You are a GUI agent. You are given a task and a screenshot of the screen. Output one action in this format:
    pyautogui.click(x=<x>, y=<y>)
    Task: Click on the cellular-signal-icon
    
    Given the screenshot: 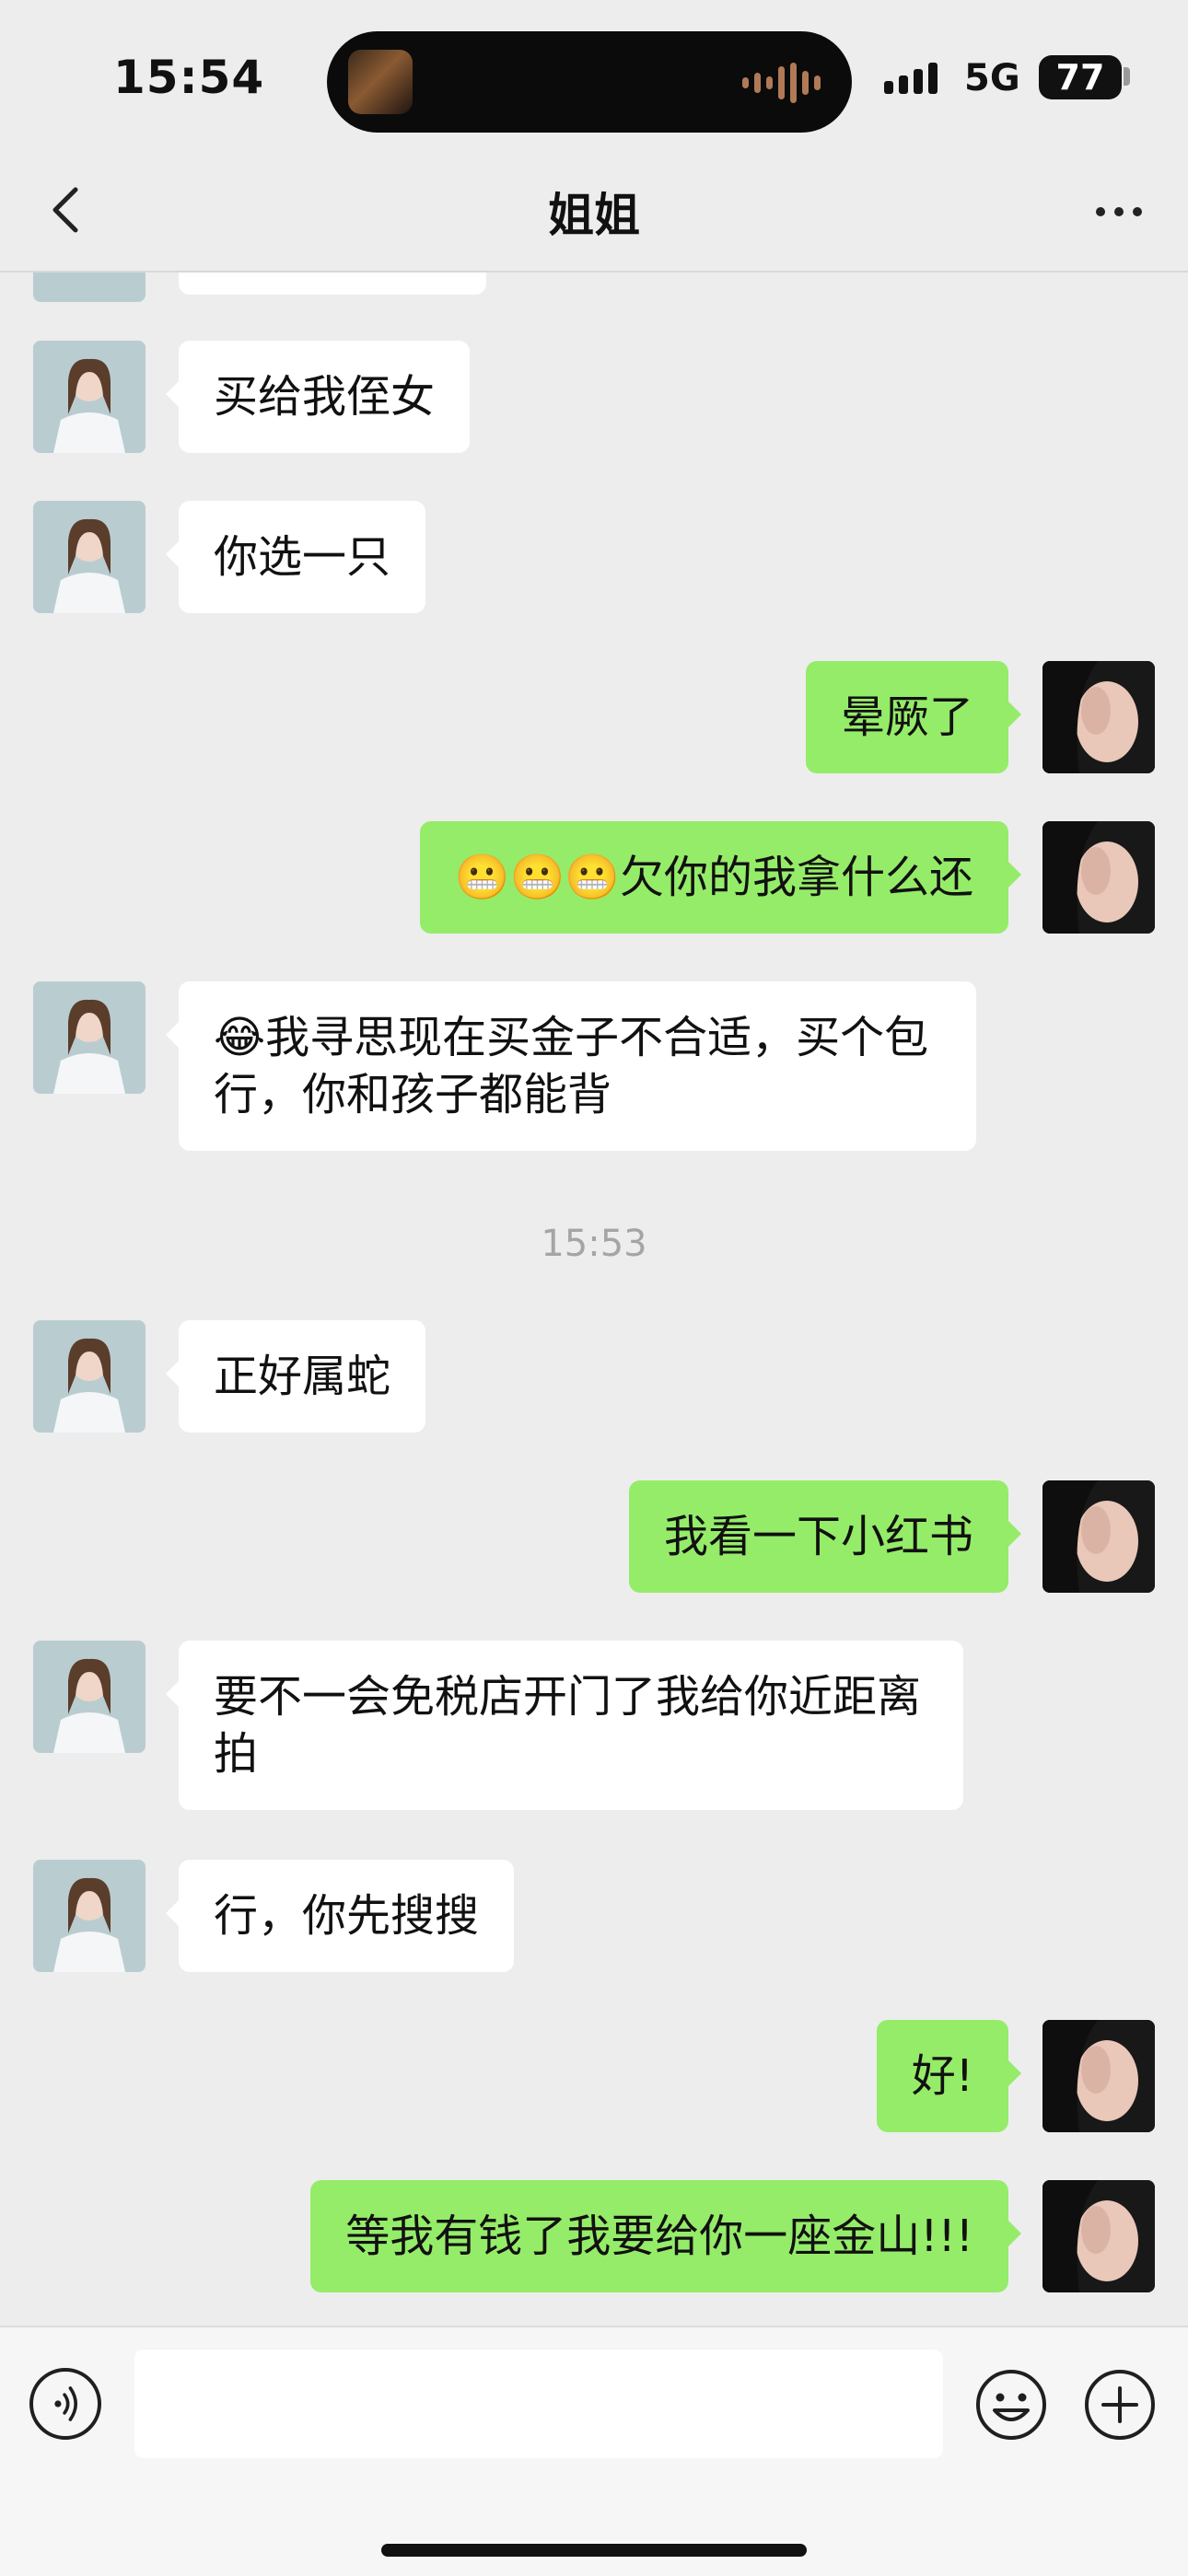 What is the action you would take?
    pyautogui.click(x=911, y=76)
    